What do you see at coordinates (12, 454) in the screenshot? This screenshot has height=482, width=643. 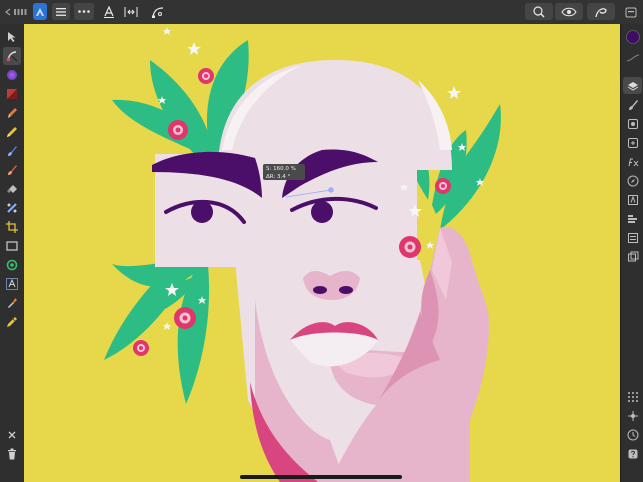 I see `trash-icon` at bounding box center [12, 454].